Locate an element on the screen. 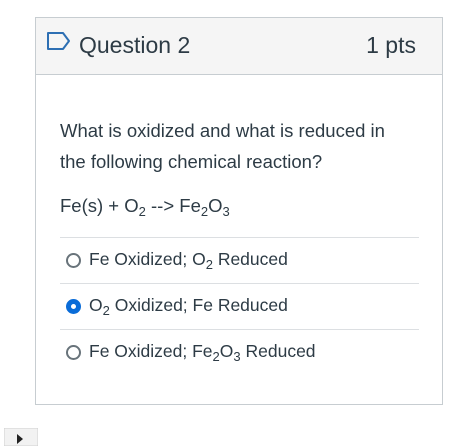 This screenshot has height=446, width=474. equation-subscript: 3 is located at coordinates (226, 211).